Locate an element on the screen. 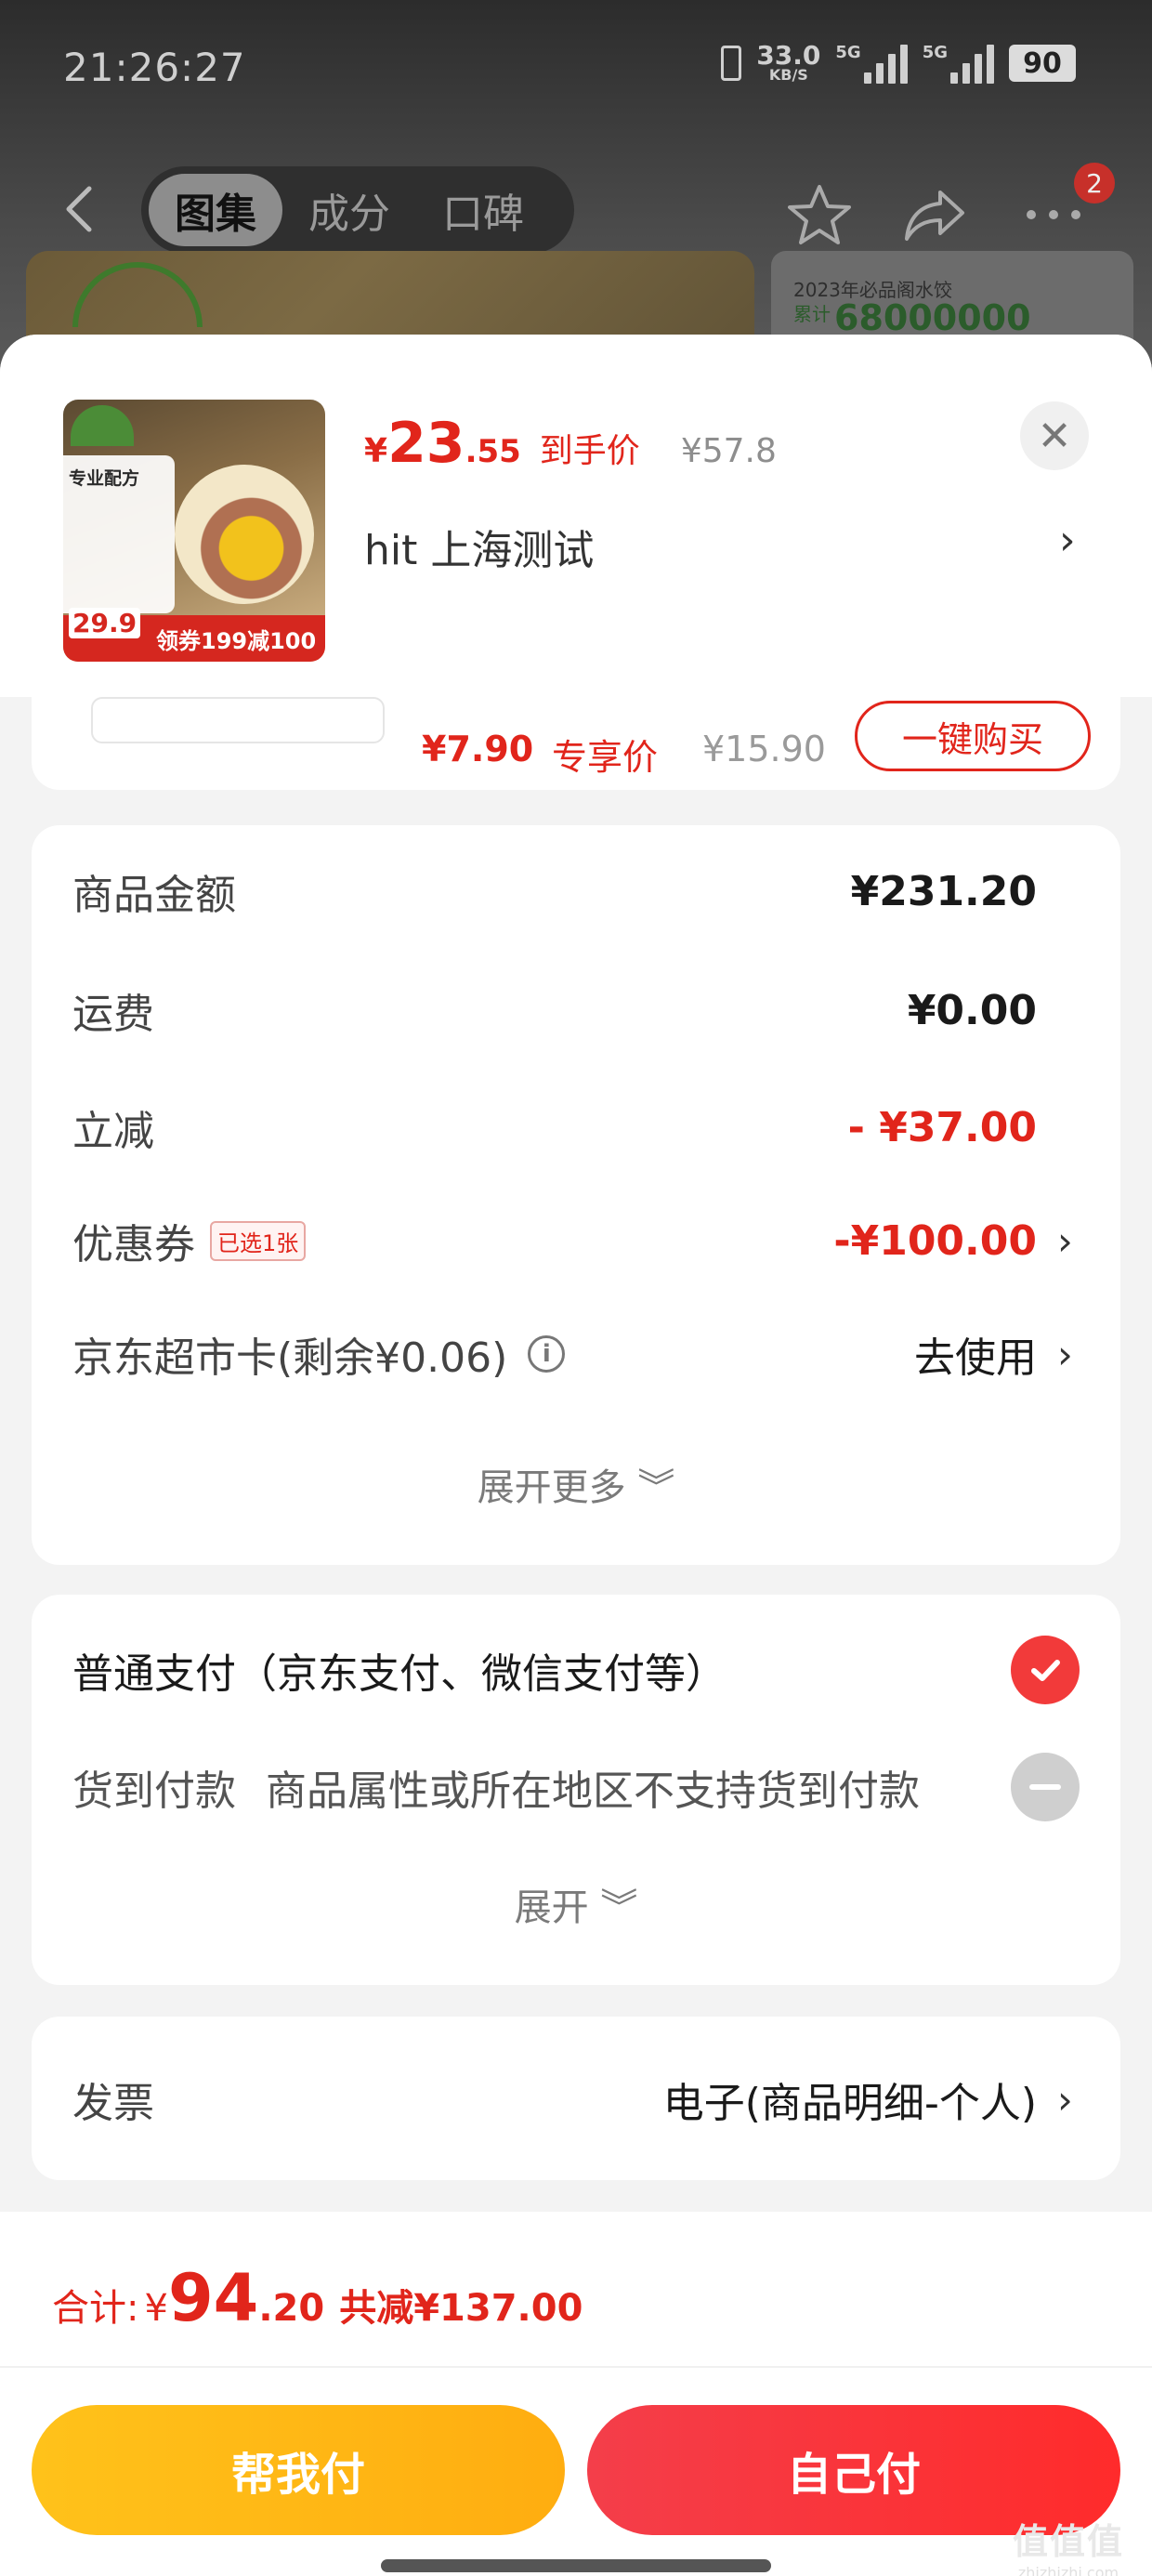 This screenshot has width=1152, height=2576. payment-cod-note: 商品属性或所在地区不支持货到付款 is located at coordinates (593, 1791).